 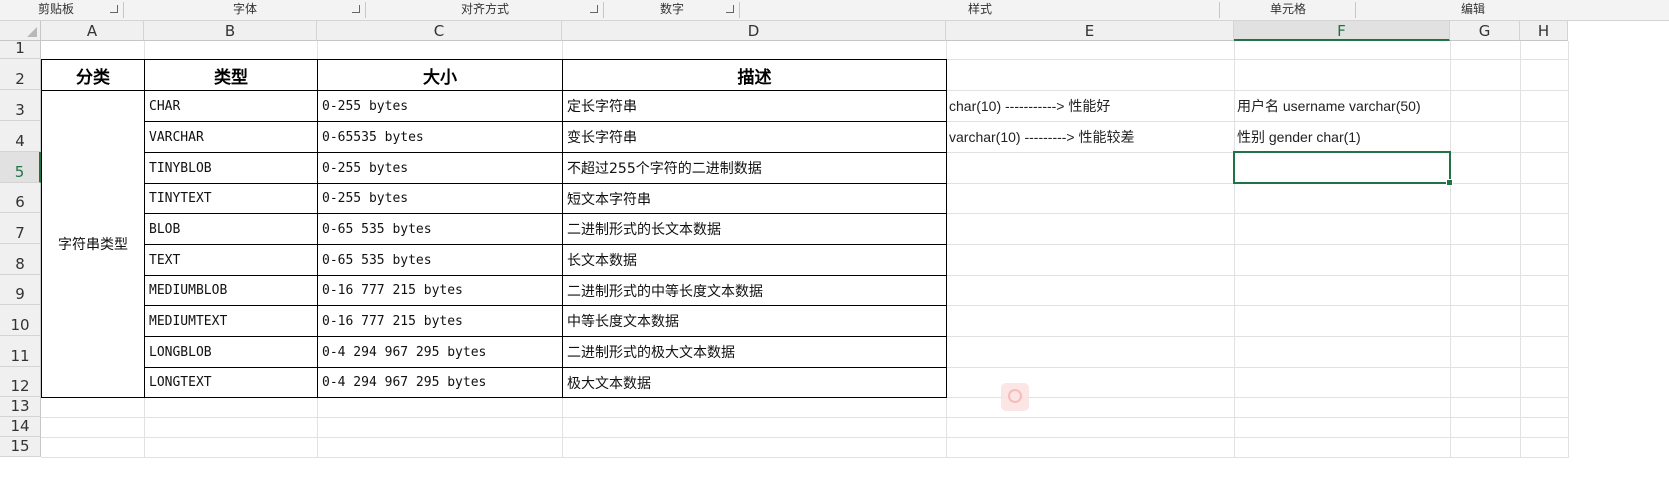 What do you see at coordinates (231, 321) in the screenshot?
I see `type-cell: MEDIUMTEXT` at bounding box center [231, 321].